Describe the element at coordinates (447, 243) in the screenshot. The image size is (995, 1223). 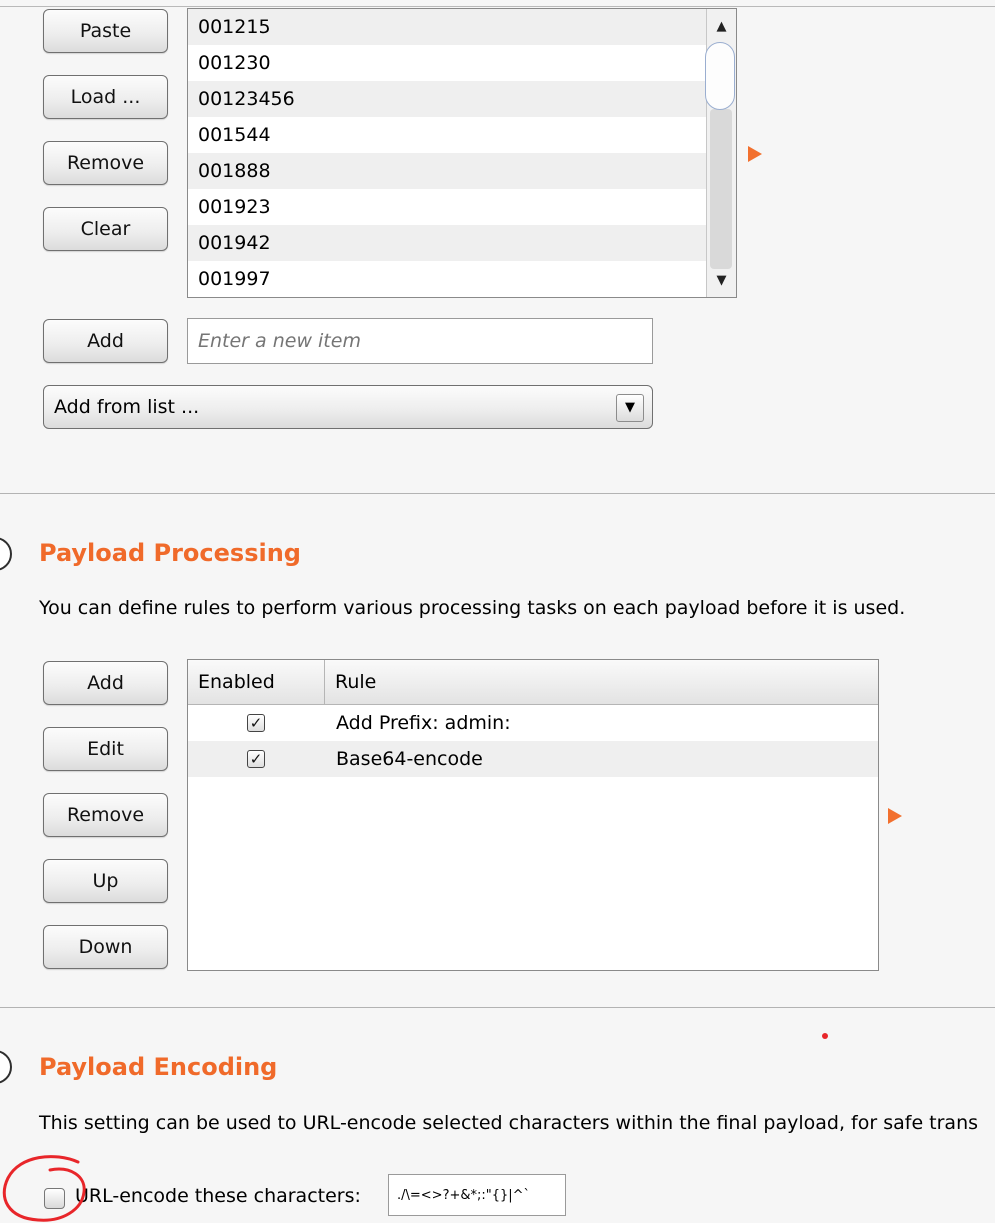
I see `list-item: 001942` at that location.